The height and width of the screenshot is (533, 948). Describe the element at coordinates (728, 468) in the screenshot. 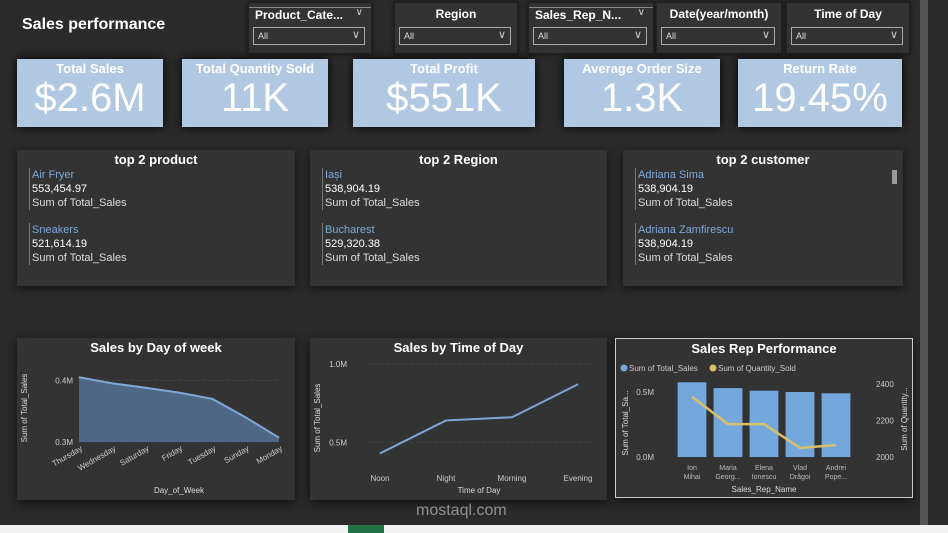

I see `x-tick-label: Maria` at that location.